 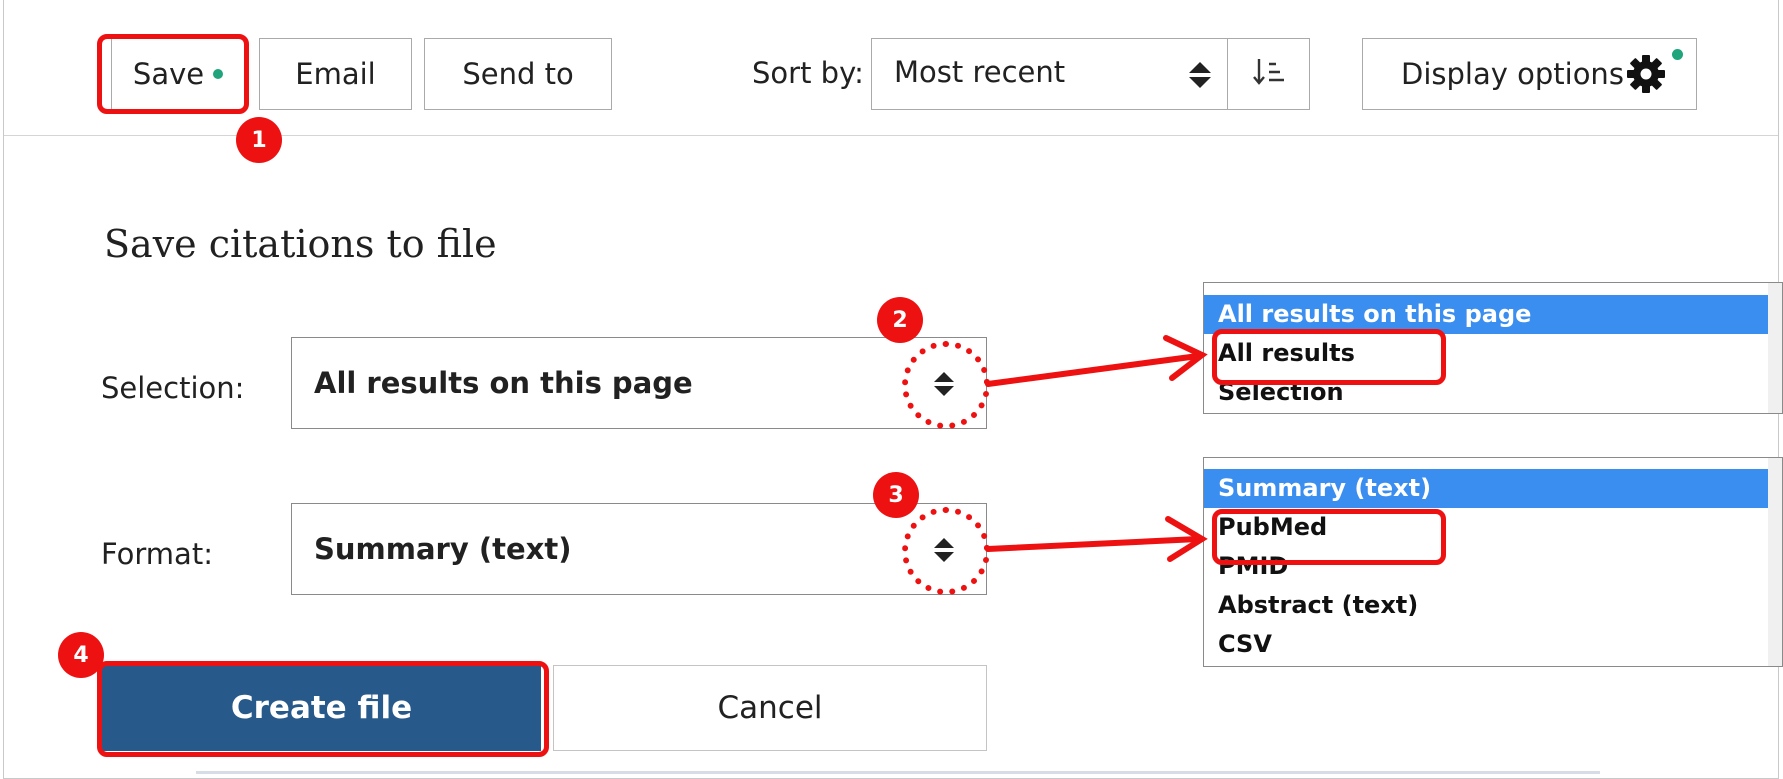 What do you see at coordinates (1096, 539) in the screenshot?
I see `arrow-to-pubmed` at bounding box center [1096, 539].